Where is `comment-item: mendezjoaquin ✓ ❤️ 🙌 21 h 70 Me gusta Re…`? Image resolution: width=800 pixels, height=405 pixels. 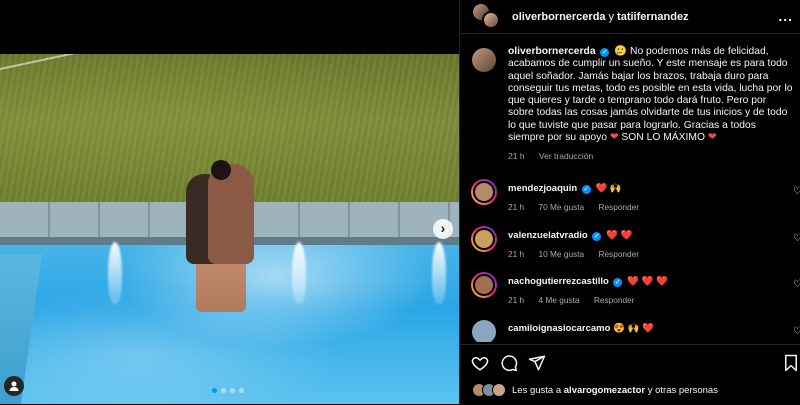 comment-item: mendezjoaquin ✓ ❤️ 🙌 21 h 70 Me gusta Re… is located at coordinates (635, 196).